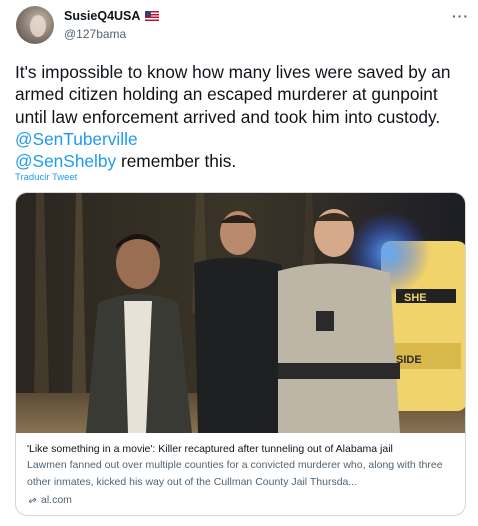 Image resolution: width=478 pixels, height=526 pixels. Describe the element at coordinates (460, 16) in the screenshot. I see `more-options-button: ···` at that location.